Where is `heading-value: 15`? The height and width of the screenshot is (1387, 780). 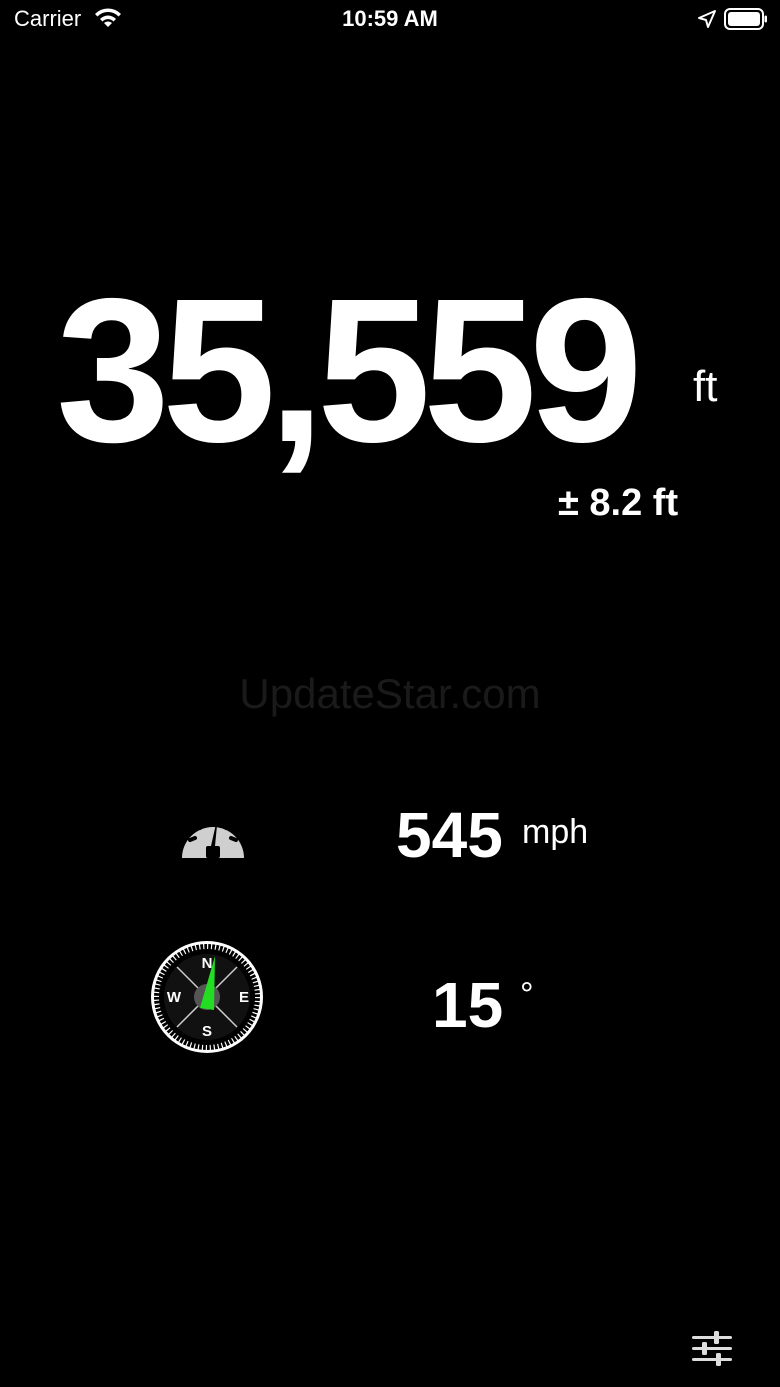 heading-value: 15 is located at coordinates (468, 1005).